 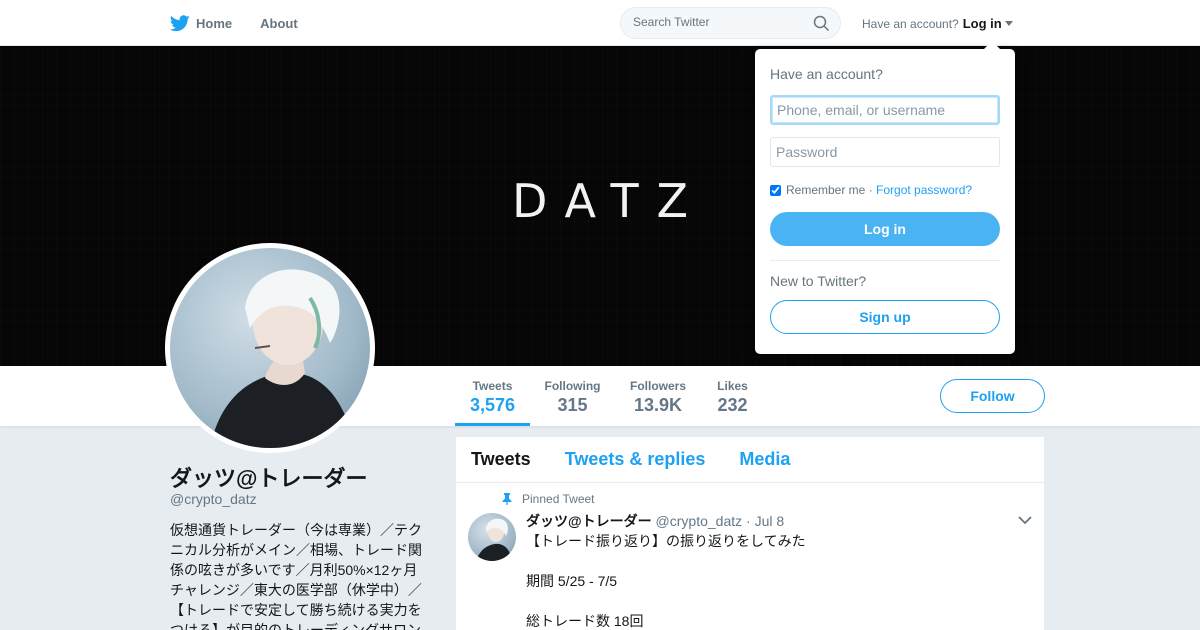 I want to click on chevron-down-icon, so click(x=1025, y=520).